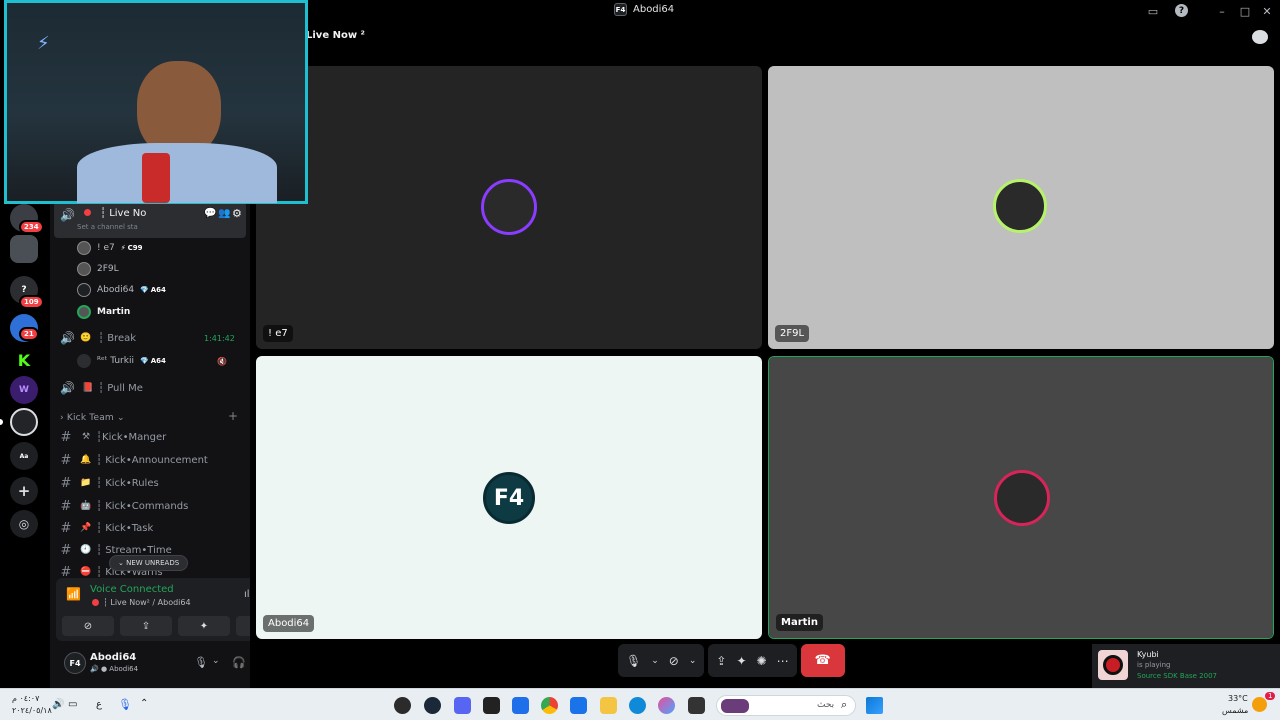 This screenshot has width=1280, height=720. Describe the element at coordinates (88, 626) in the screenshot. I see `toggle-camera-button: ⊘` at that location.